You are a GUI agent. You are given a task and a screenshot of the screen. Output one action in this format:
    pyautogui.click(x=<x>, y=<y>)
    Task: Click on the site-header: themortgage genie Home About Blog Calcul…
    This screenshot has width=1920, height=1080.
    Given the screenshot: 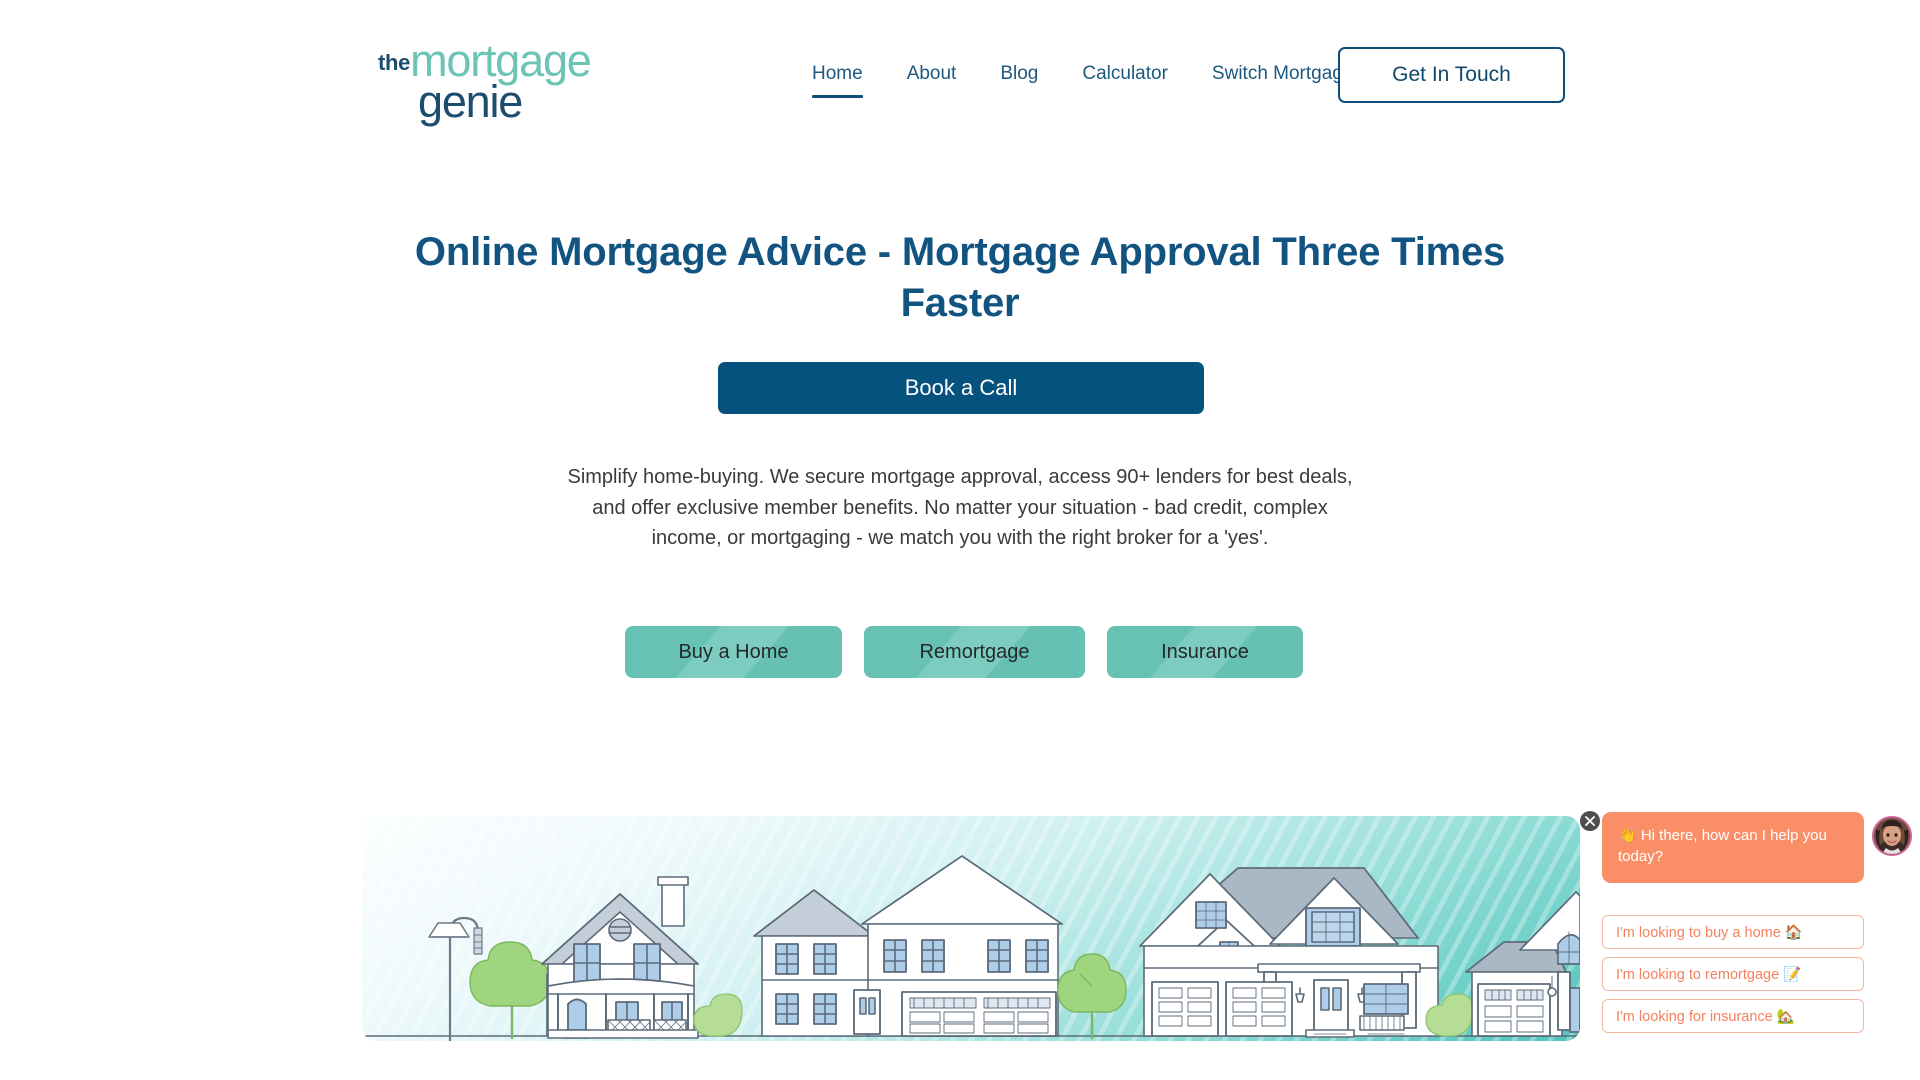 What is the action you would take?
    pyautogui.click(x=960, y=65)
    